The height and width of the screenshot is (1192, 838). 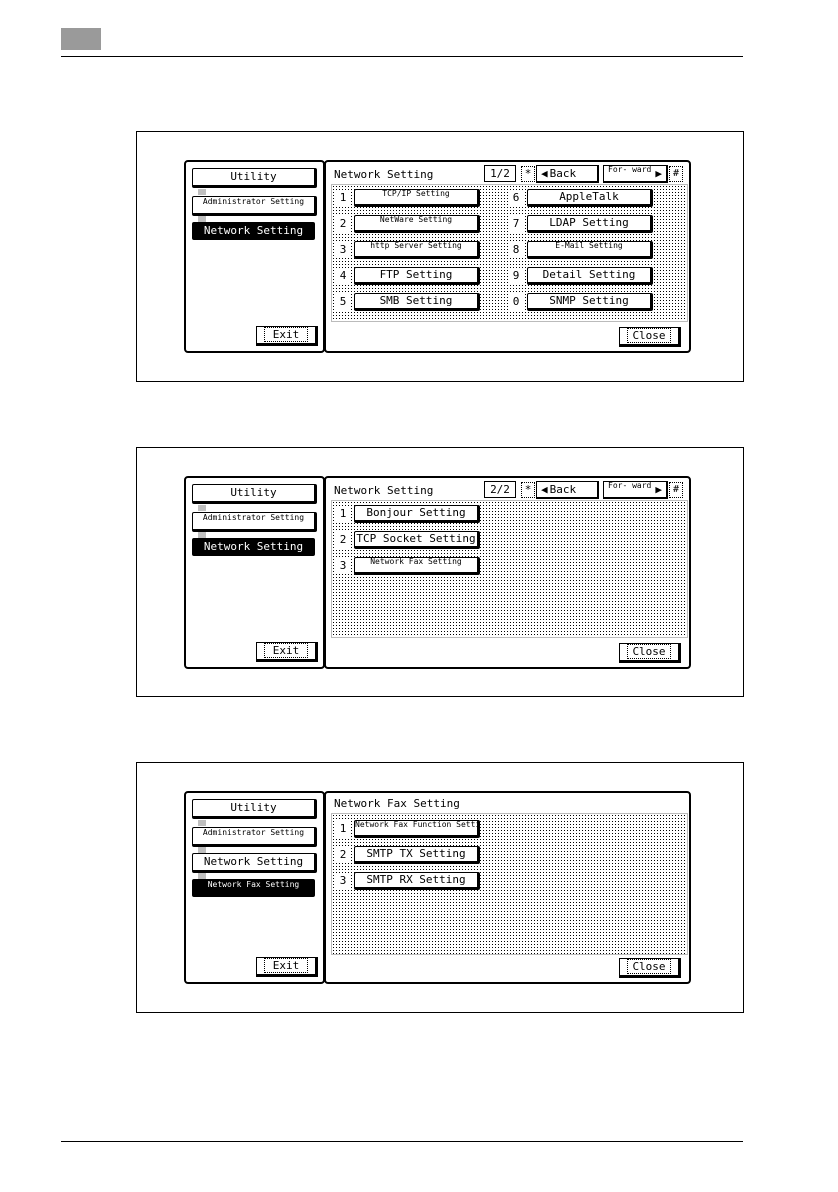 I want to click on item-number: 0, so click(x=516, y=302).